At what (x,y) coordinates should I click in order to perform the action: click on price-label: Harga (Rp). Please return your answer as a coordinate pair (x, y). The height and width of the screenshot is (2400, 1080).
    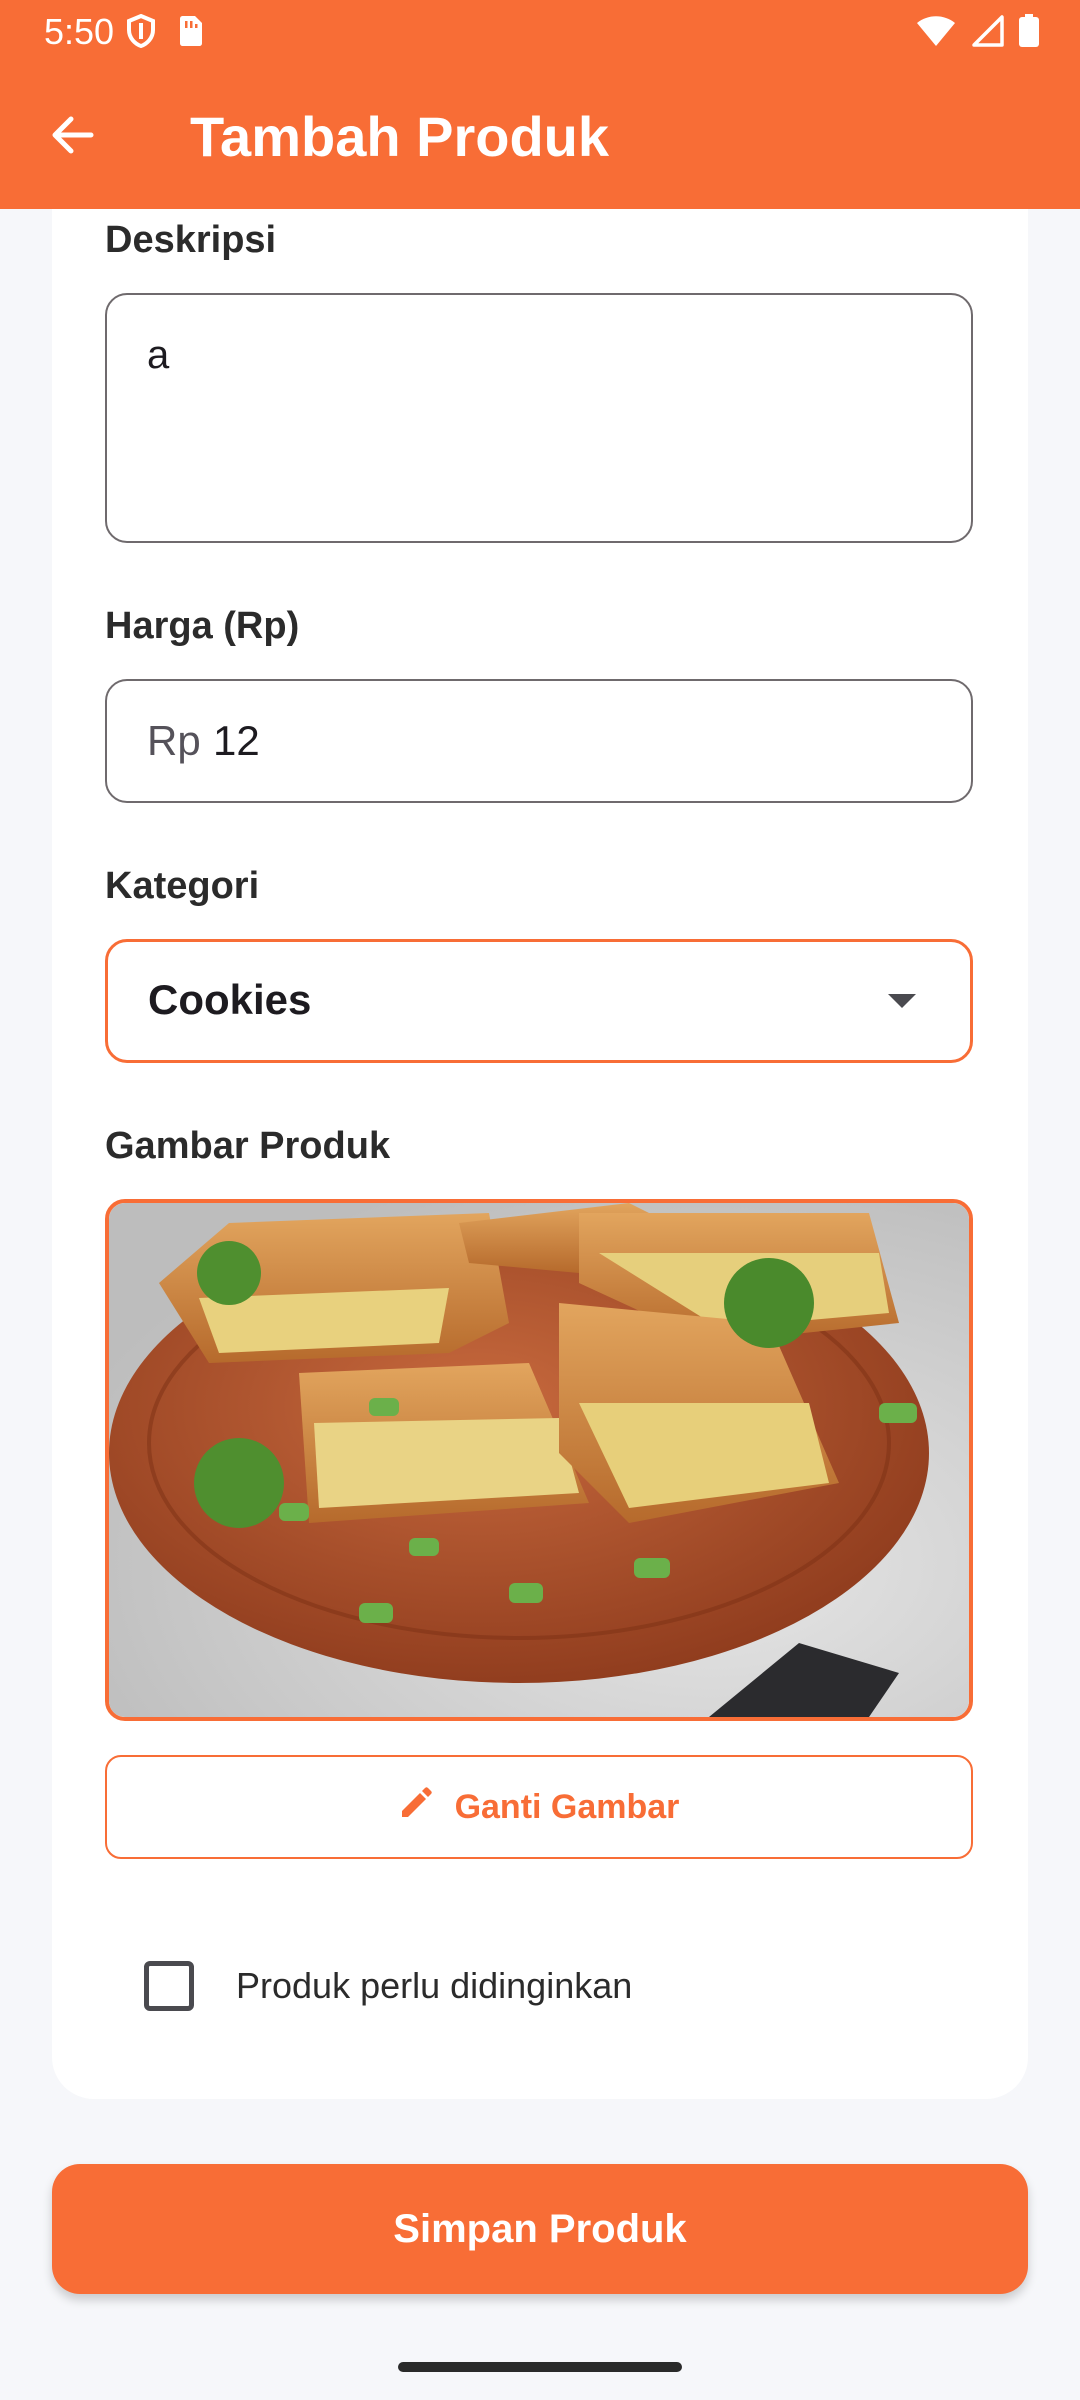
    Looking at the image, I should click on (202, 626).